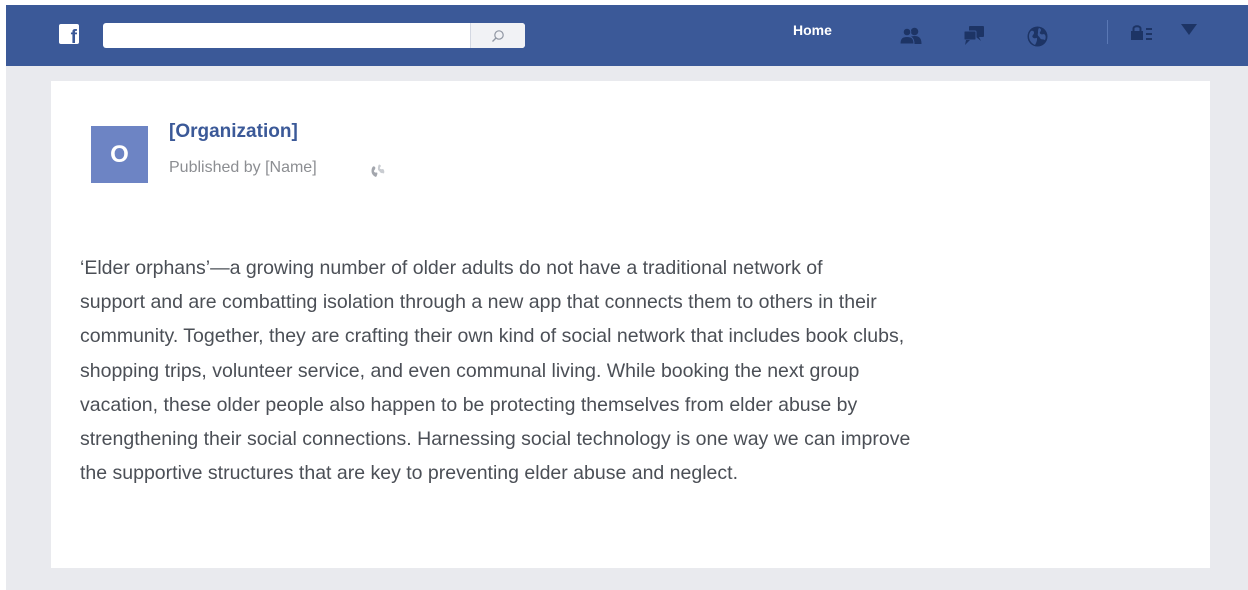 The height and width of the screenshot is (590, 1248). I want to click on notifications-globe-icon, so click(1037, 36).